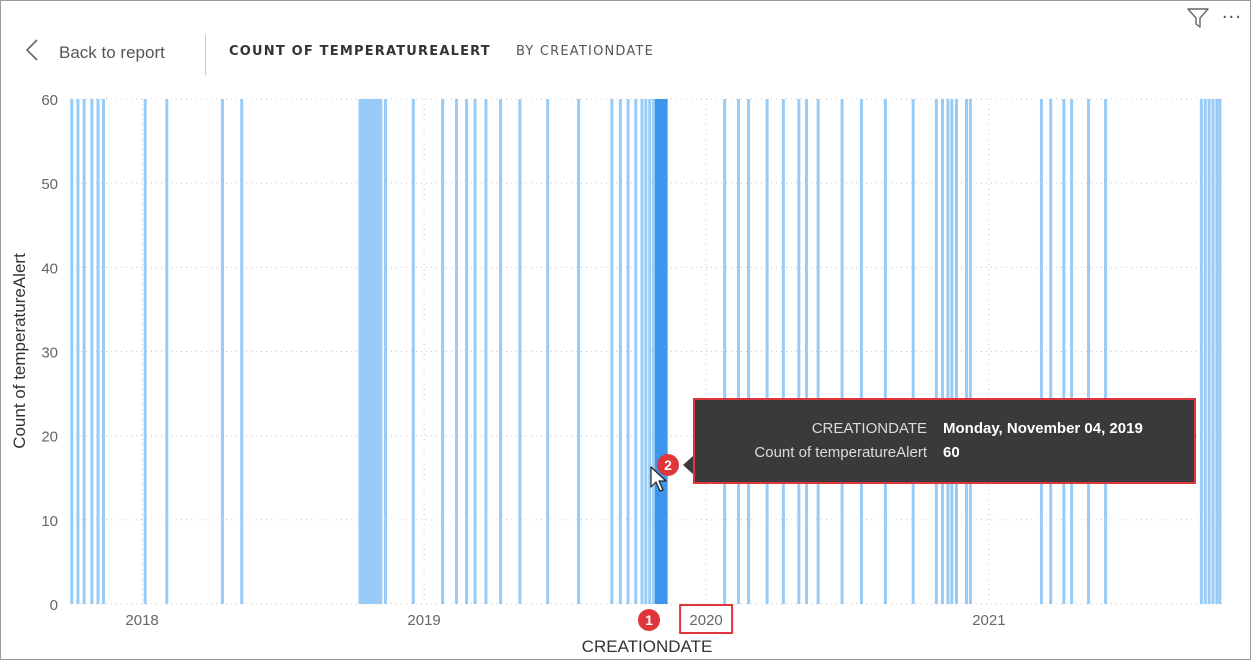  What do you see at coordinates (988, 620) in the screenshot?
I see `x-tick-label-2021: 2021` at bounding box center [988, 620].